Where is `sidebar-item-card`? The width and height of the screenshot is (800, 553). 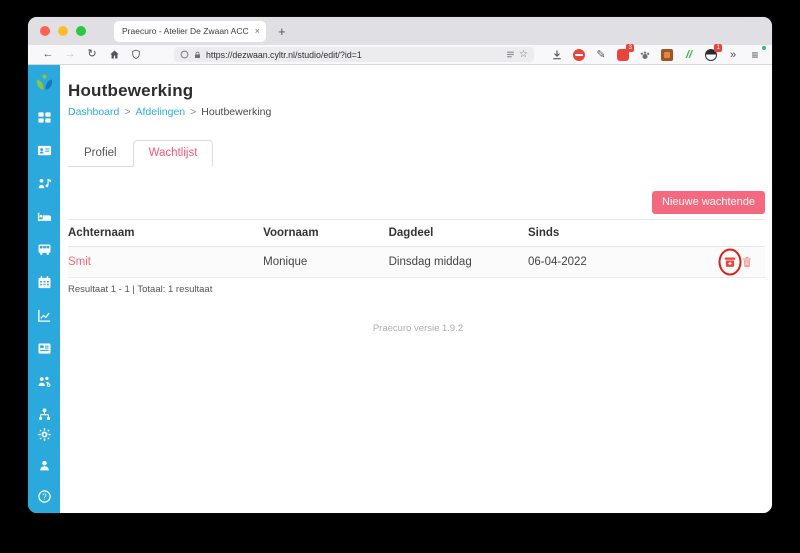
sidebar-item-card is located at coordinates (44, 351).